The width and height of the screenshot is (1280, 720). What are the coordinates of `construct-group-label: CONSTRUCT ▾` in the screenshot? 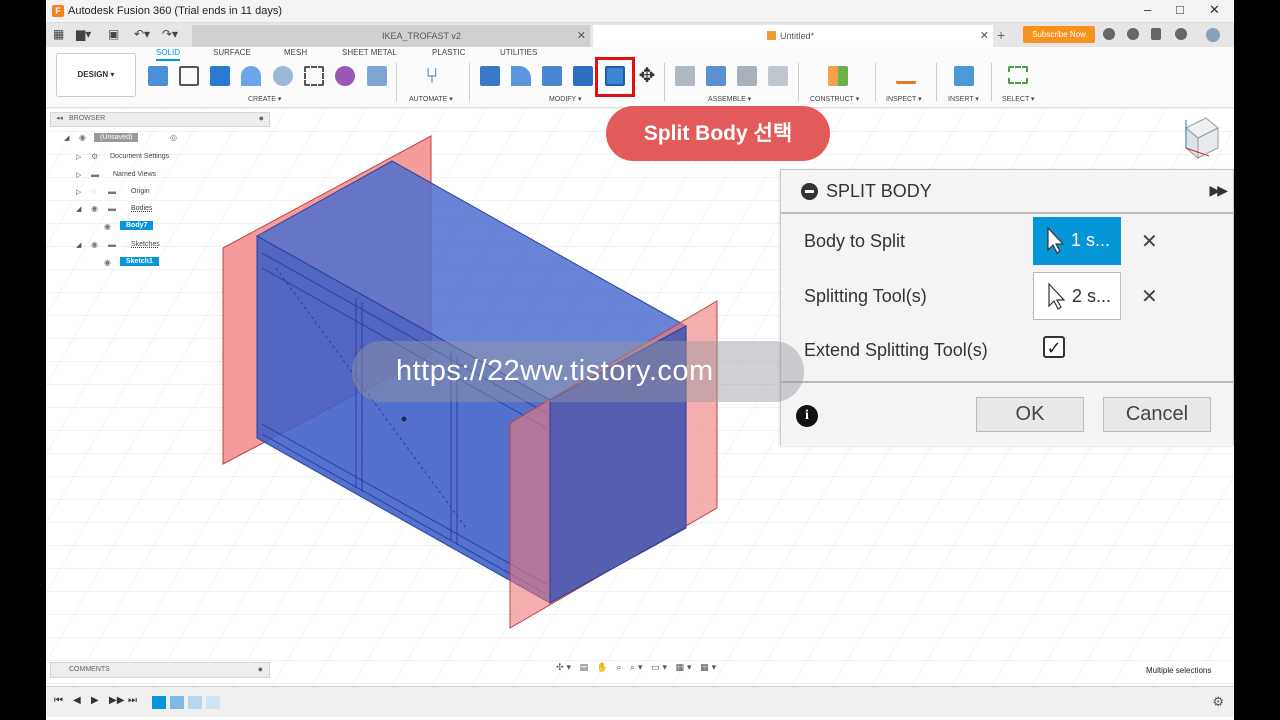 It's located at (834, 99).